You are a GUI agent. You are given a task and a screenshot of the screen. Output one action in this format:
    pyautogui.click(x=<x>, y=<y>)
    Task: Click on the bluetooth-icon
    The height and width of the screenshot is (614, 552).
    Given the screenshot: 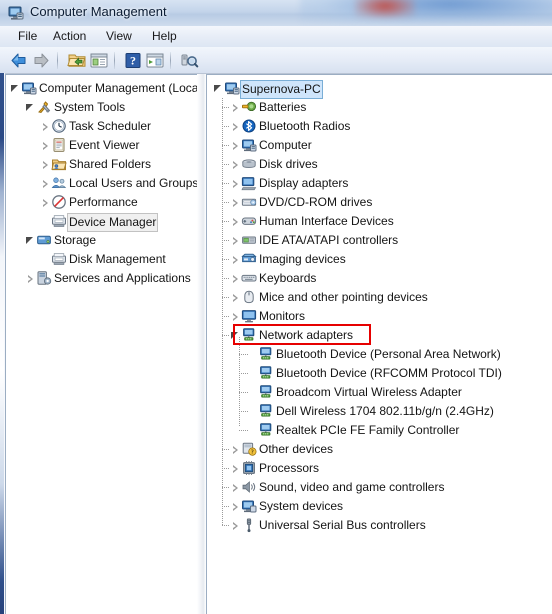 What is the action you would take?
    pyautogui.click(x=249, y=126)
    